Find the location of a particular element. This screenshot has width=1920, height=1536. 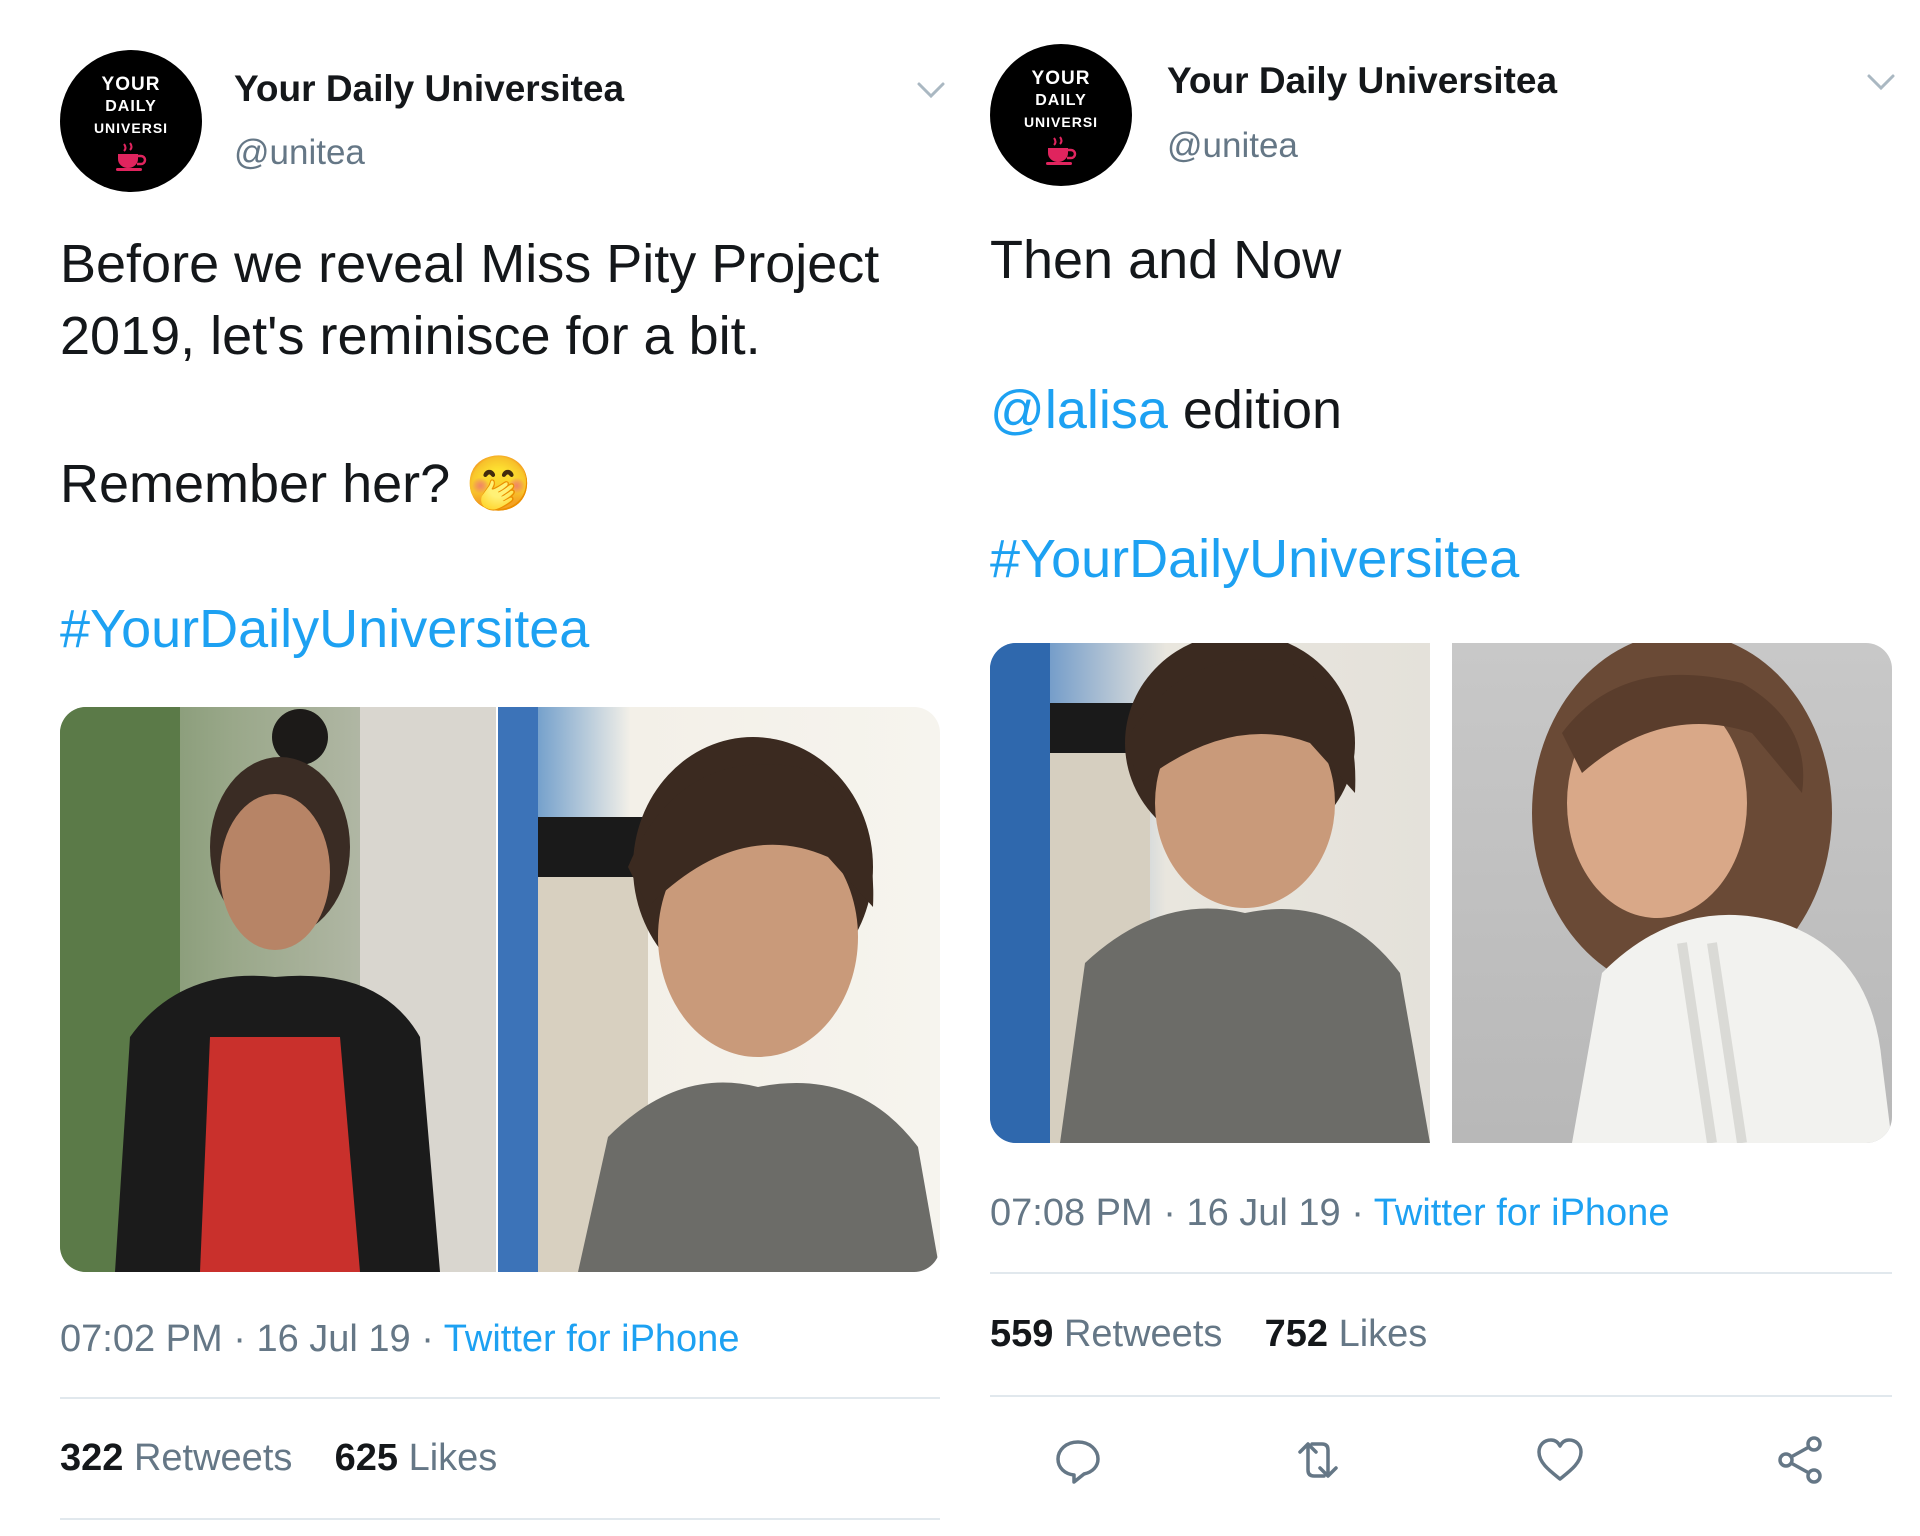

retweets-count: 559 is located at coordinates (1022, 1334).